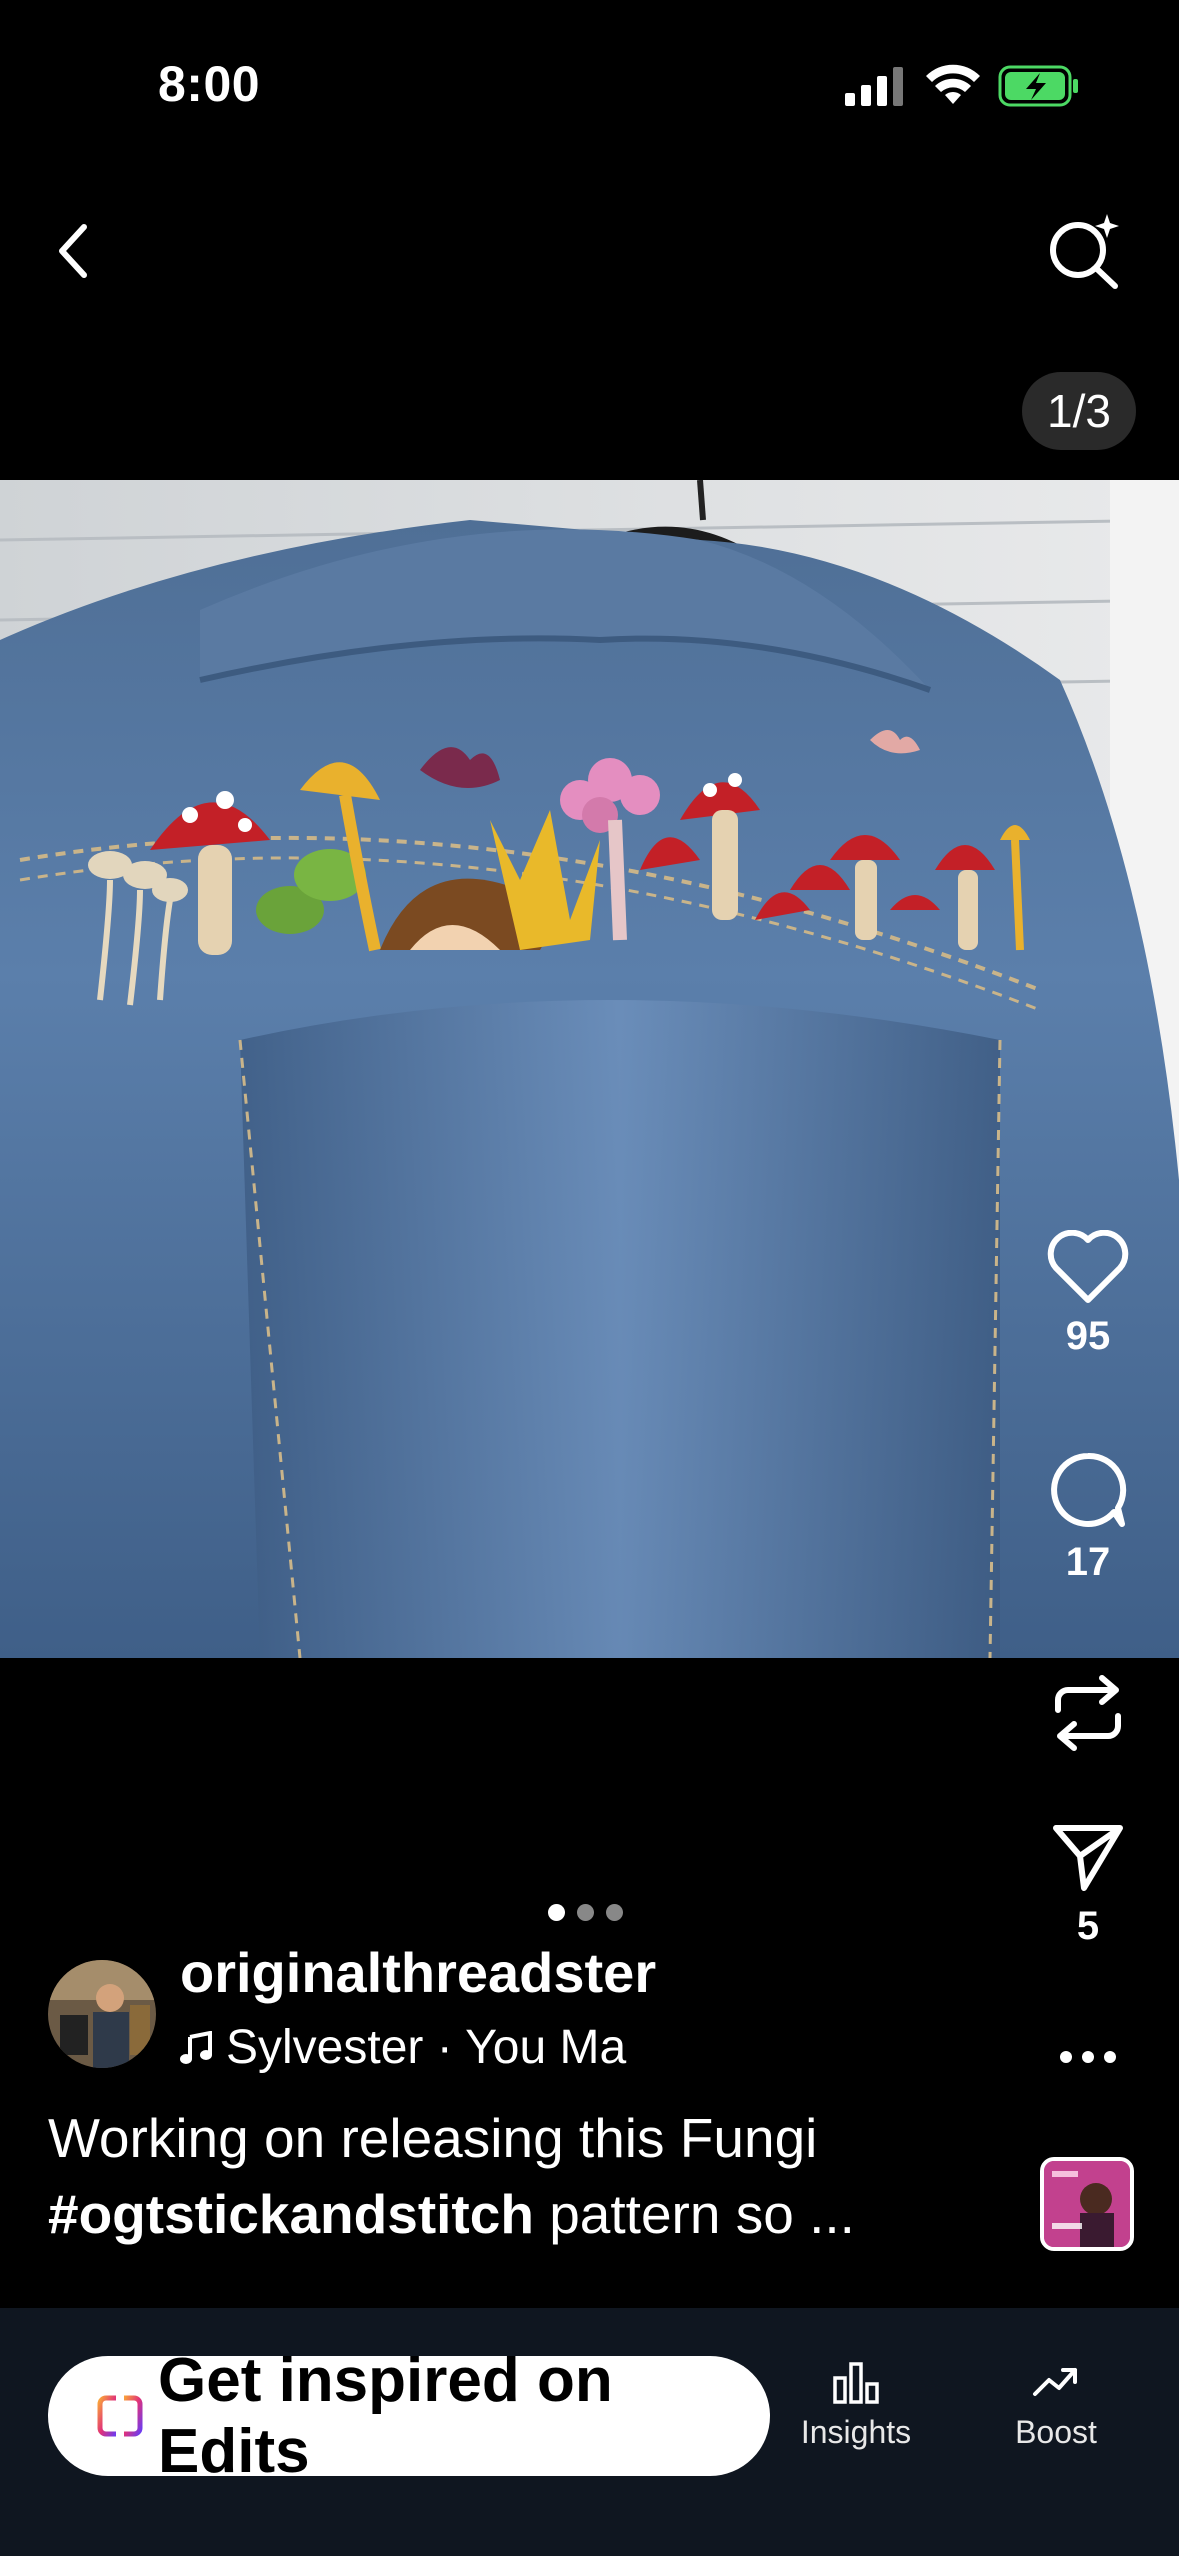 This screenshot has width=1179, height=2556. I want to click on get-inspired-on-edits-button: Get inspired on Edits, so click(409, 2416).